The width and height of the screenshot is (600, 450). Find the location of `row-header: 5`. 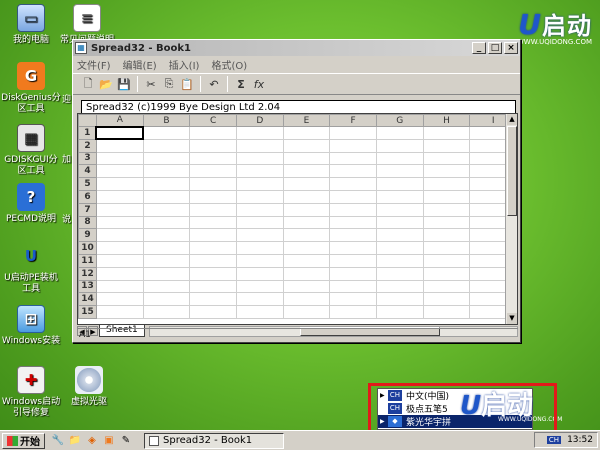

row-header: 5 is located at coordinates (87, 184).